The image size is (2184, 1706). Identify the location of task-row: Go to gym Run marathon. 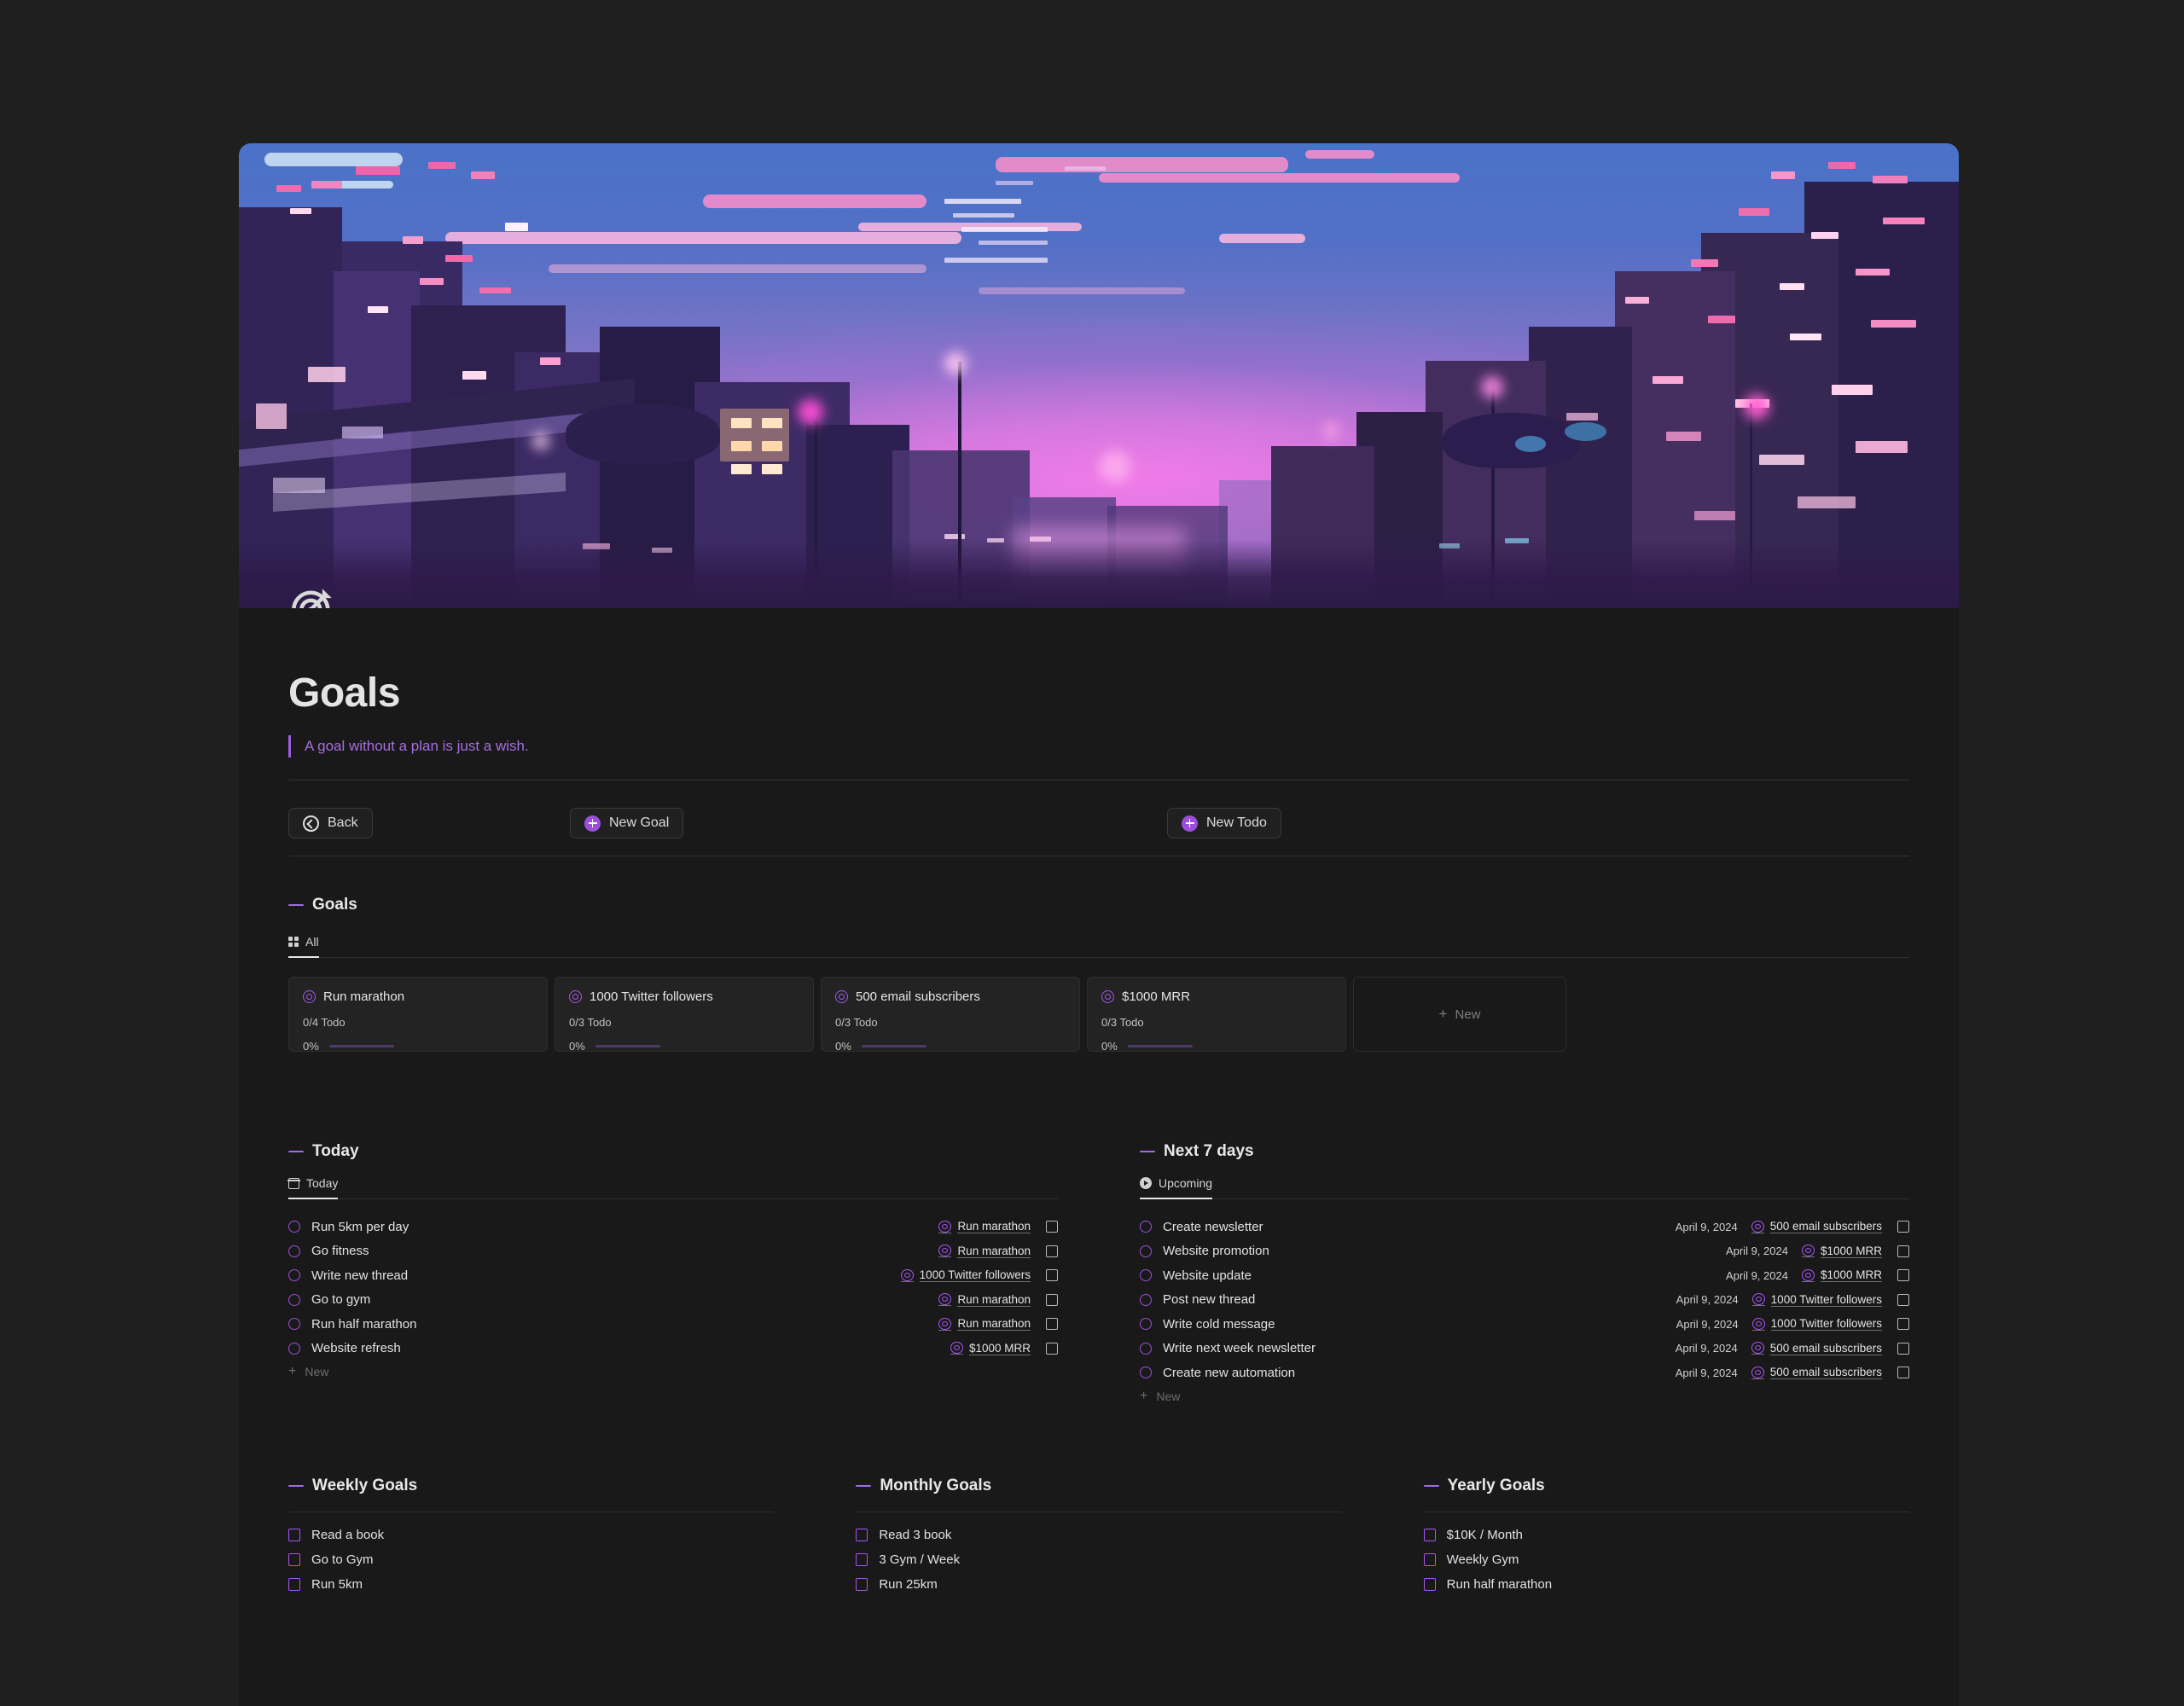
(673, 1300).